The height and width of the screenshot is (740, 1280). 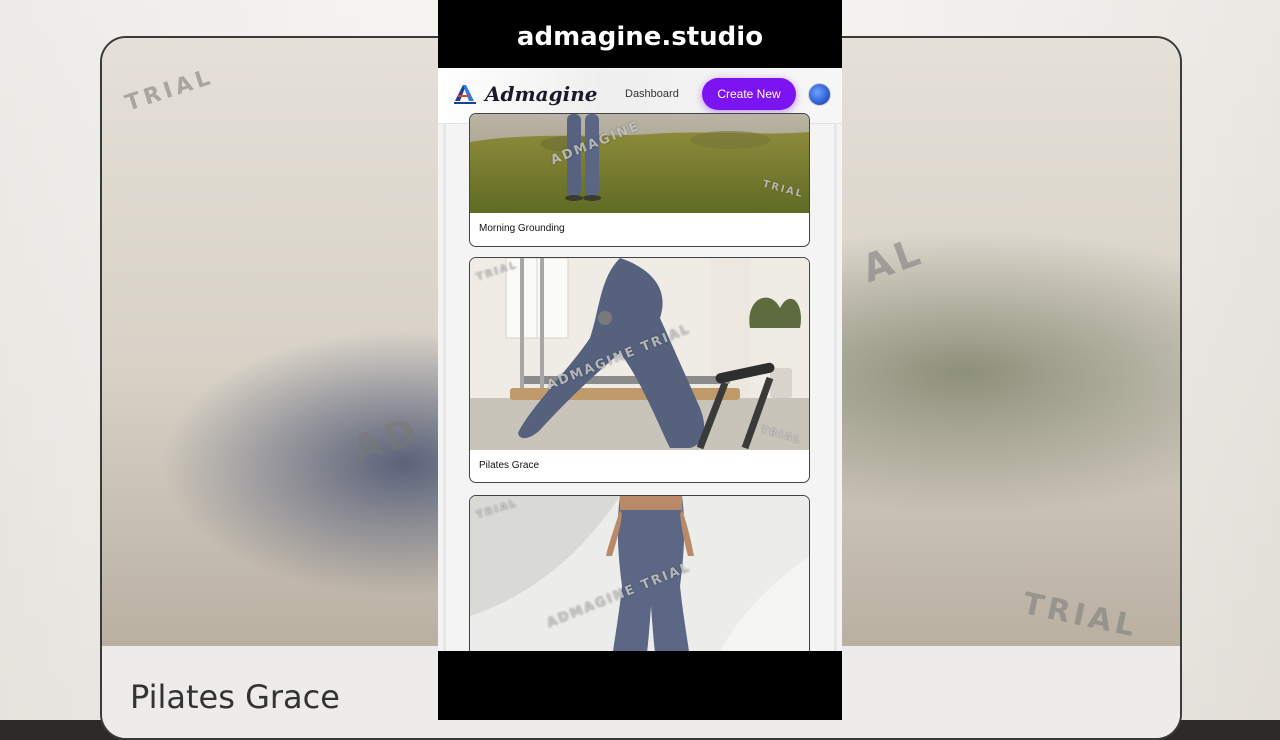 I want to click on create-new-button: Create New, so click(x=749, y=94).